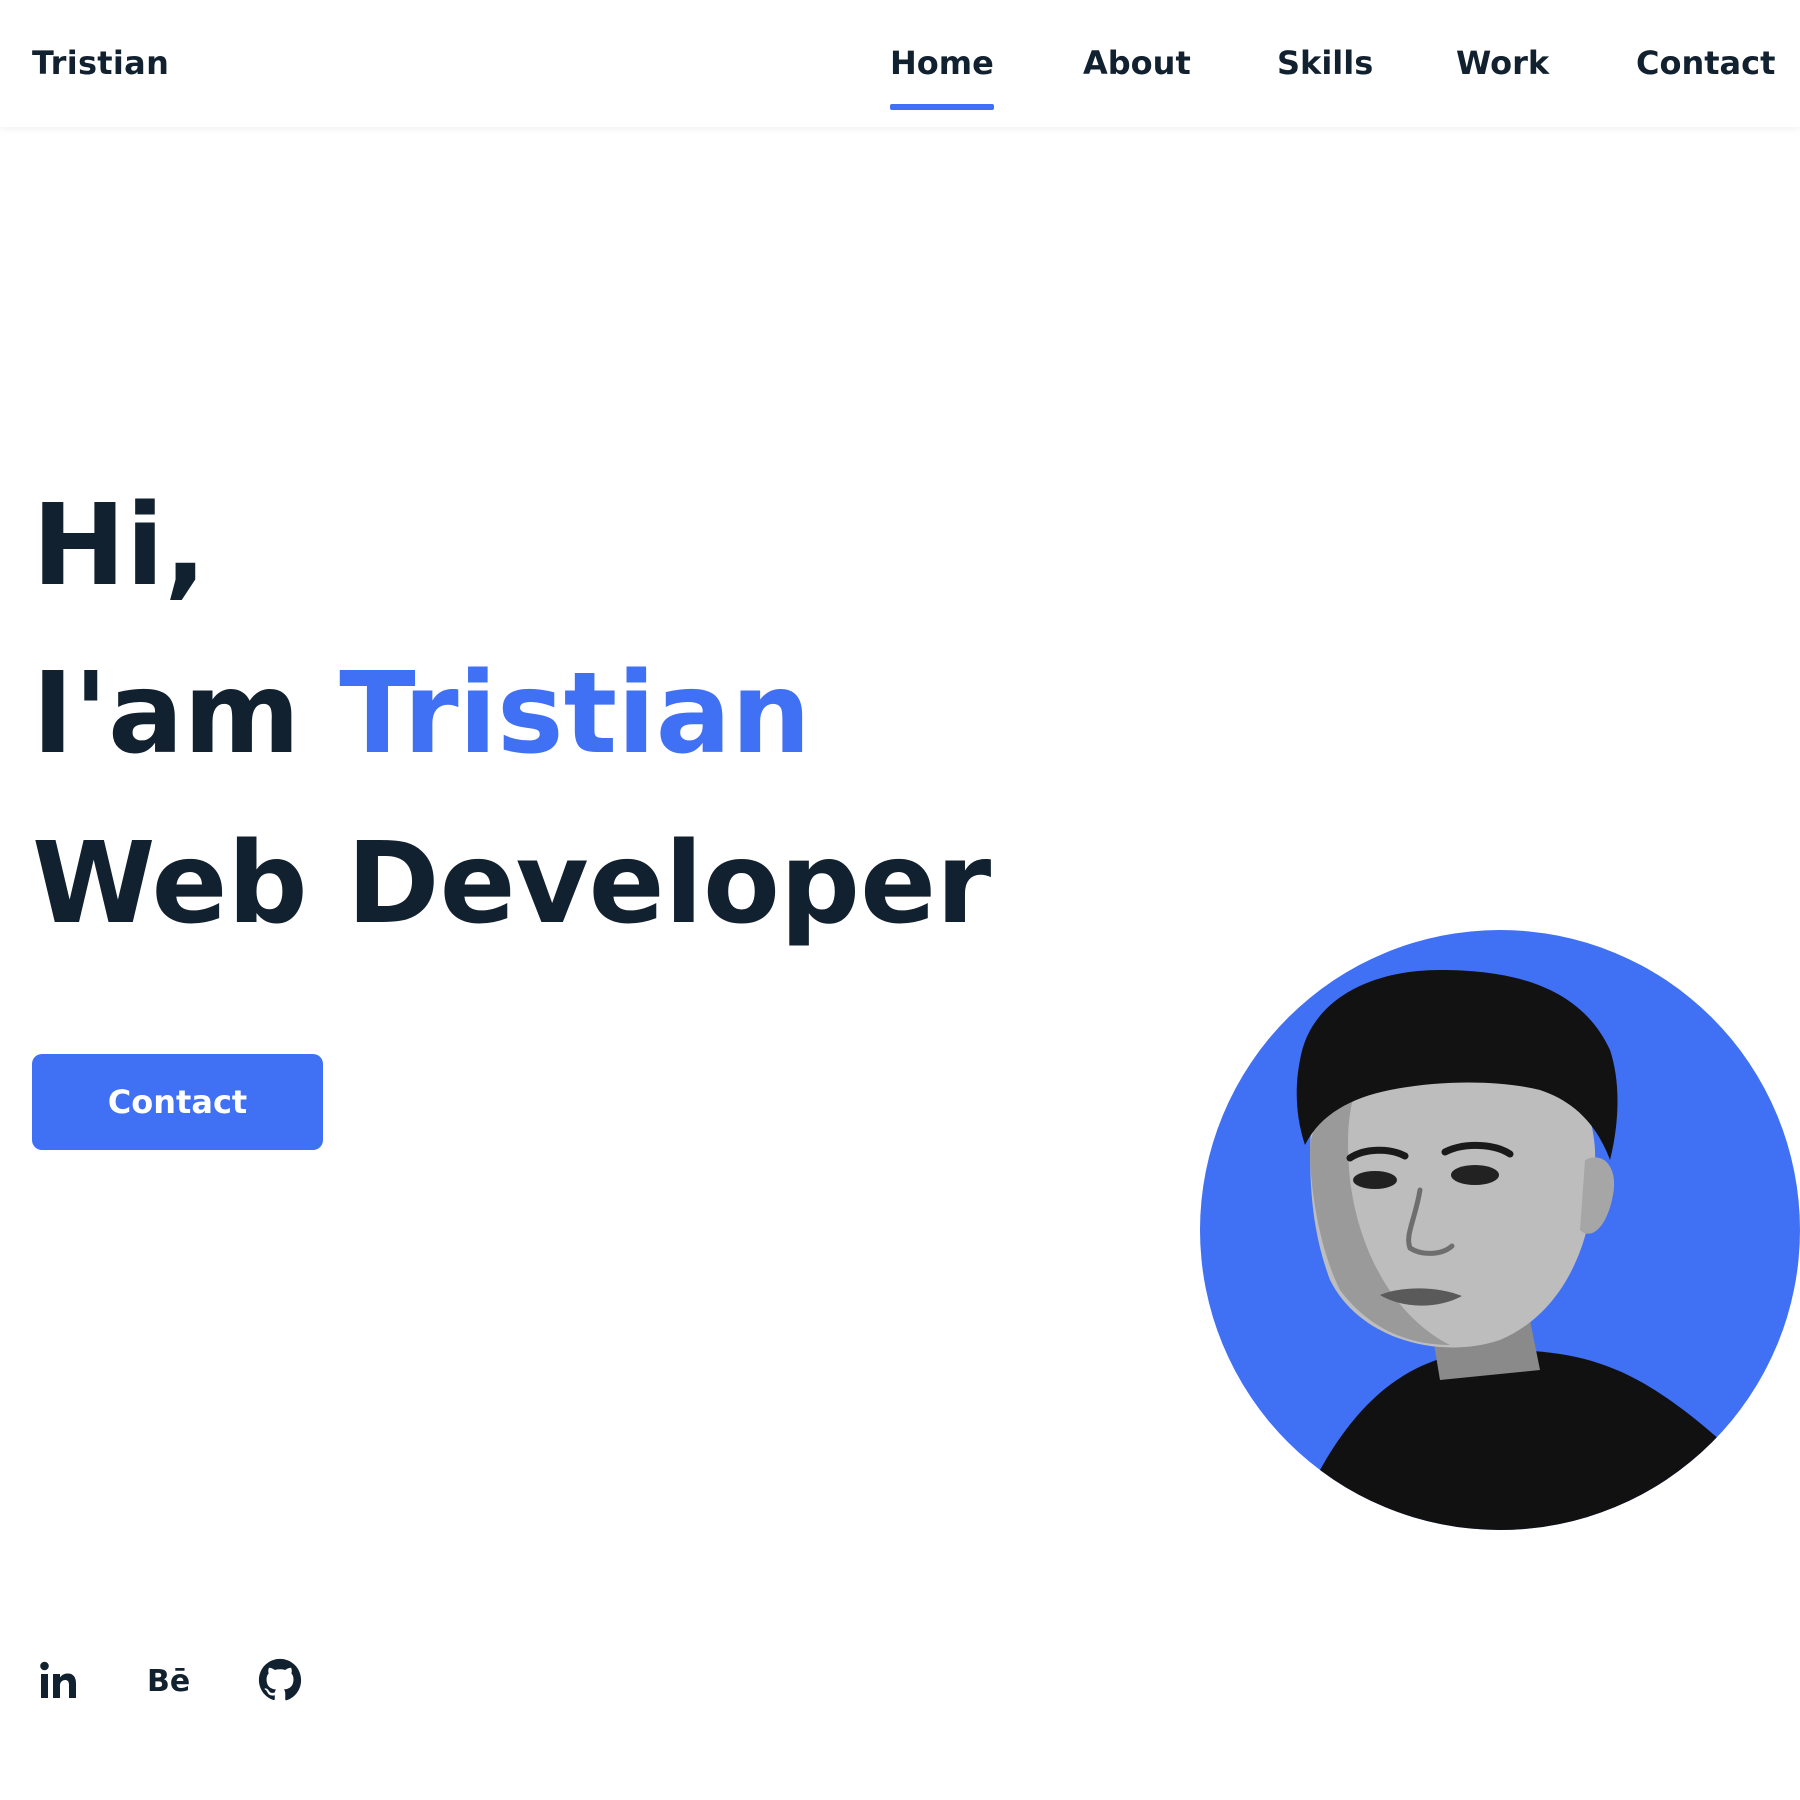 The image size is (1800, 1800). Describe the element at coordinates (1325, 63) in the screenshot. I see `nav-item-skills: Skills` at that location.